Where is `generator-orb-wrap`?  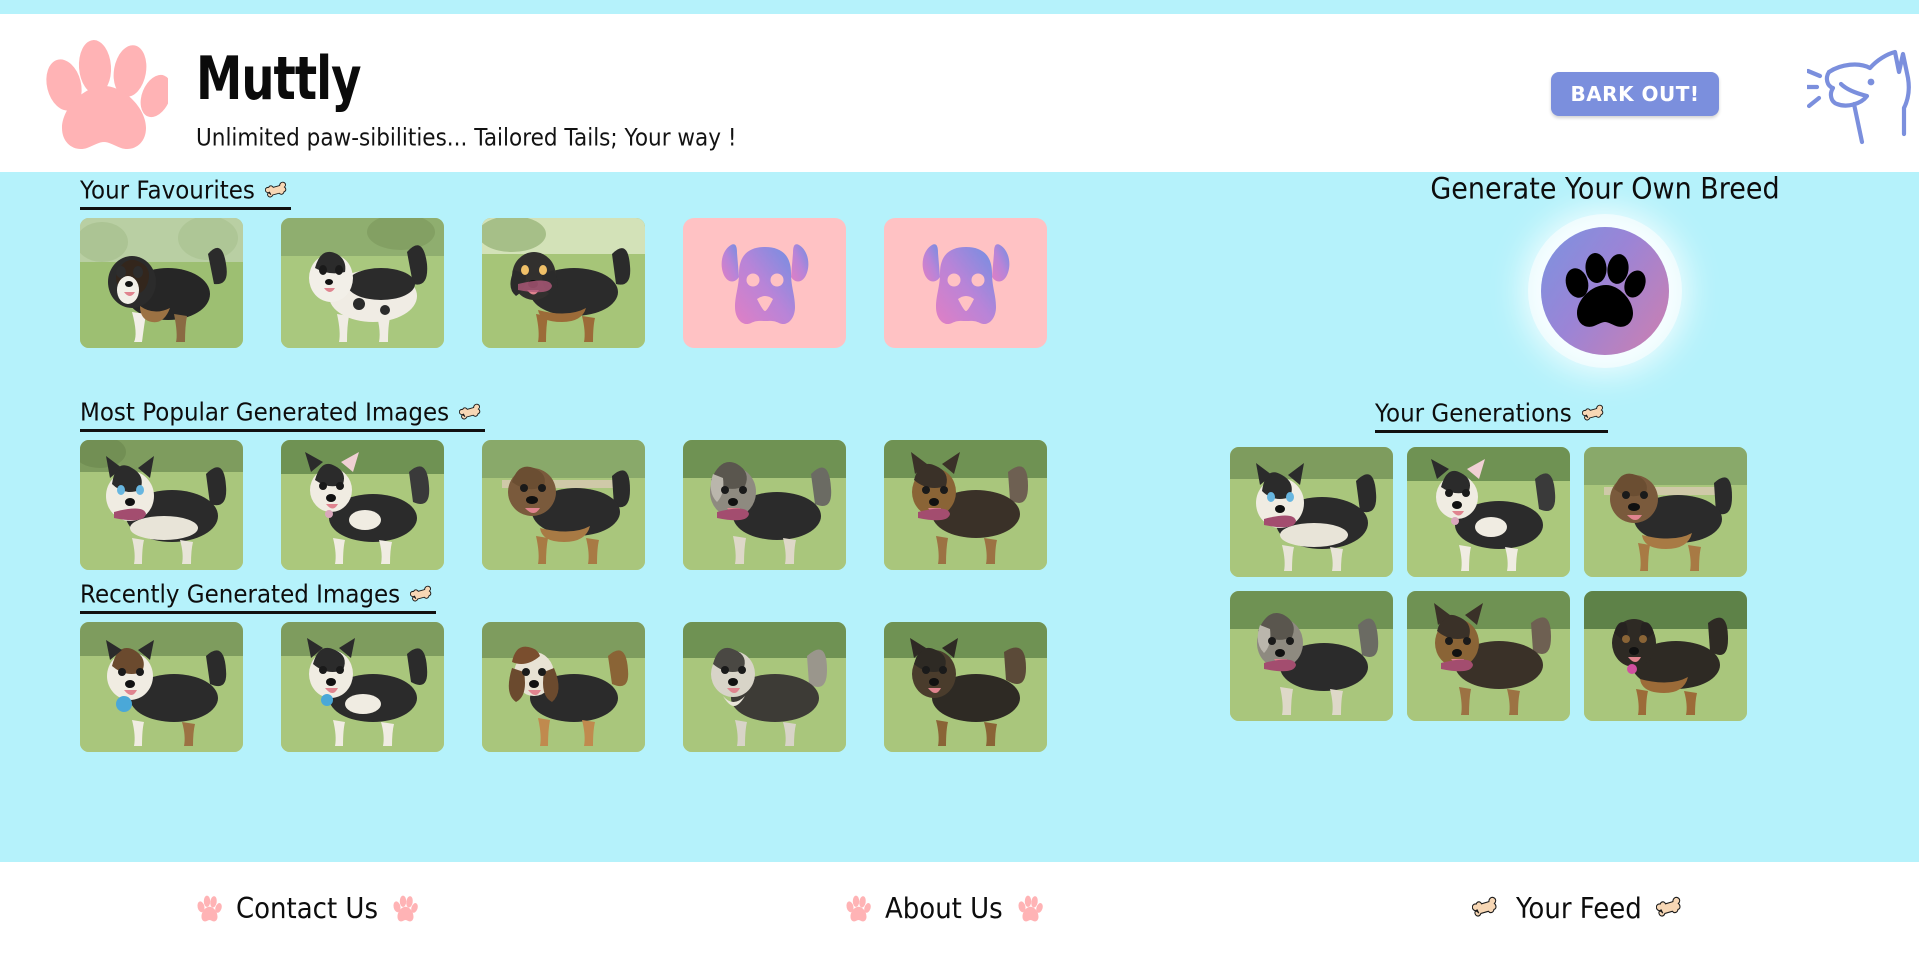 generator-orb-wrap is located at coordinates (1605, 291).